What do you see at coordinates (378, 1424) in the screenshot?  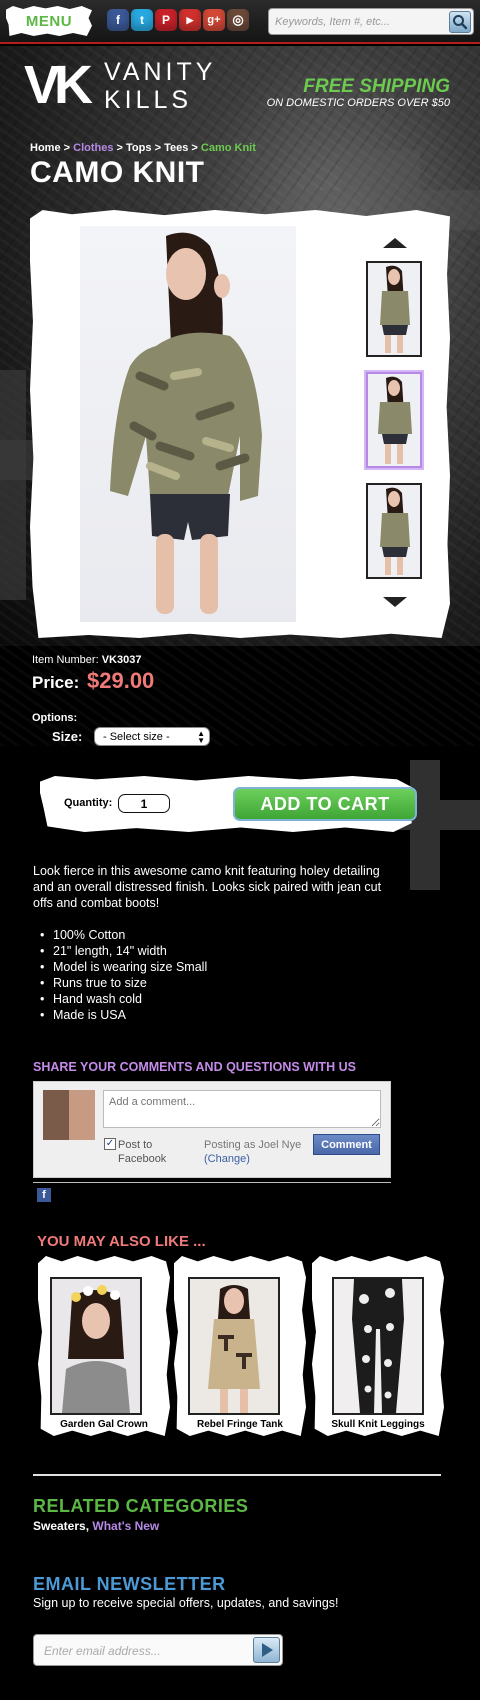 I see `recommendation-name: Skull Knit Leggings` at bounding box center [378, 1424].